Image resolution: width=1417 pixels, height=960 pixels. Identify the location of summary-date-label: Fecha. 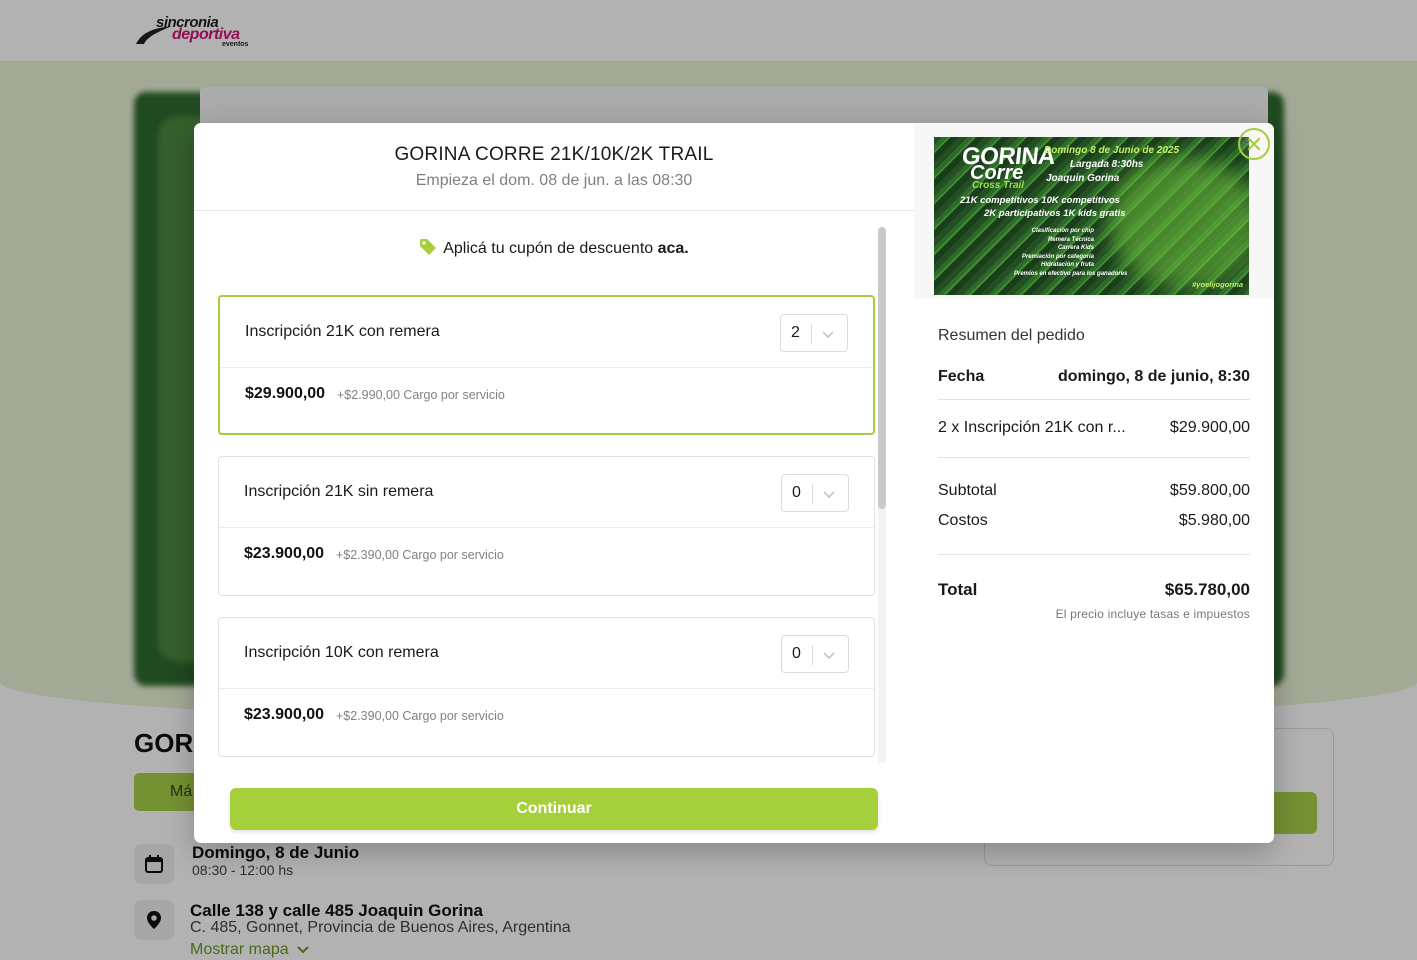
(961, 376).